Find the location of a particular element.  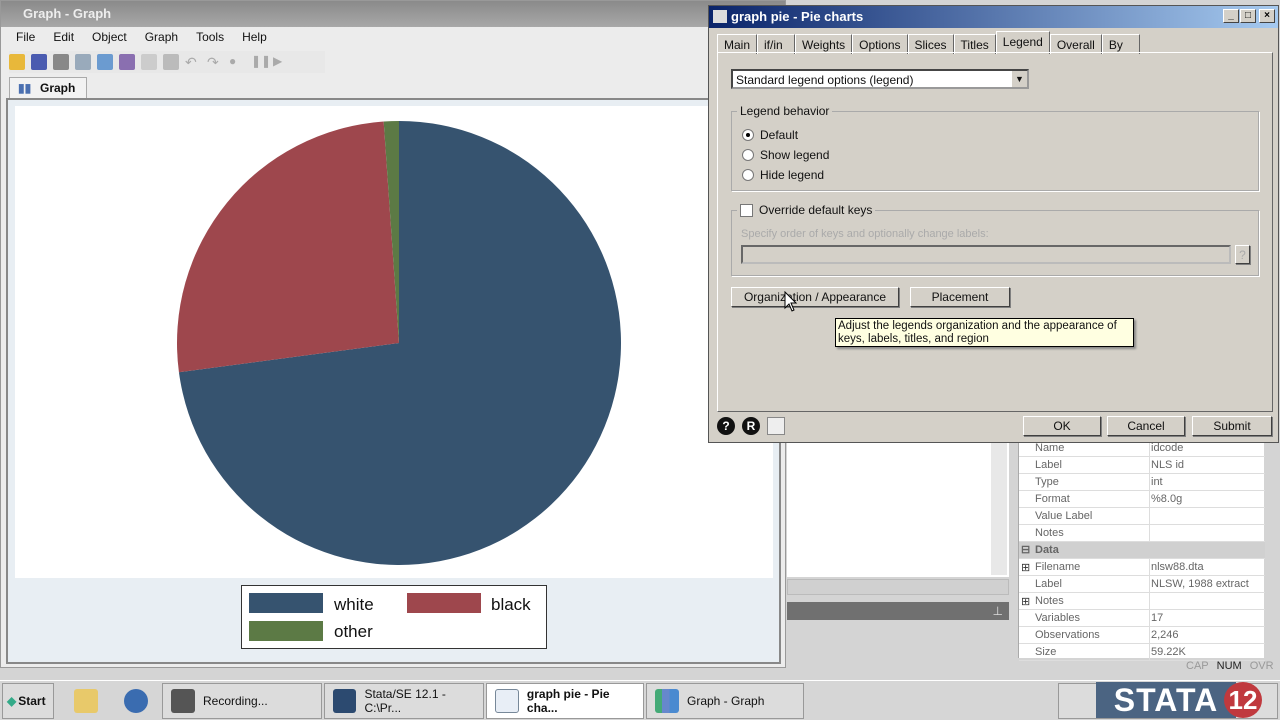

pointer-icon is located at coordinates (171, 62).